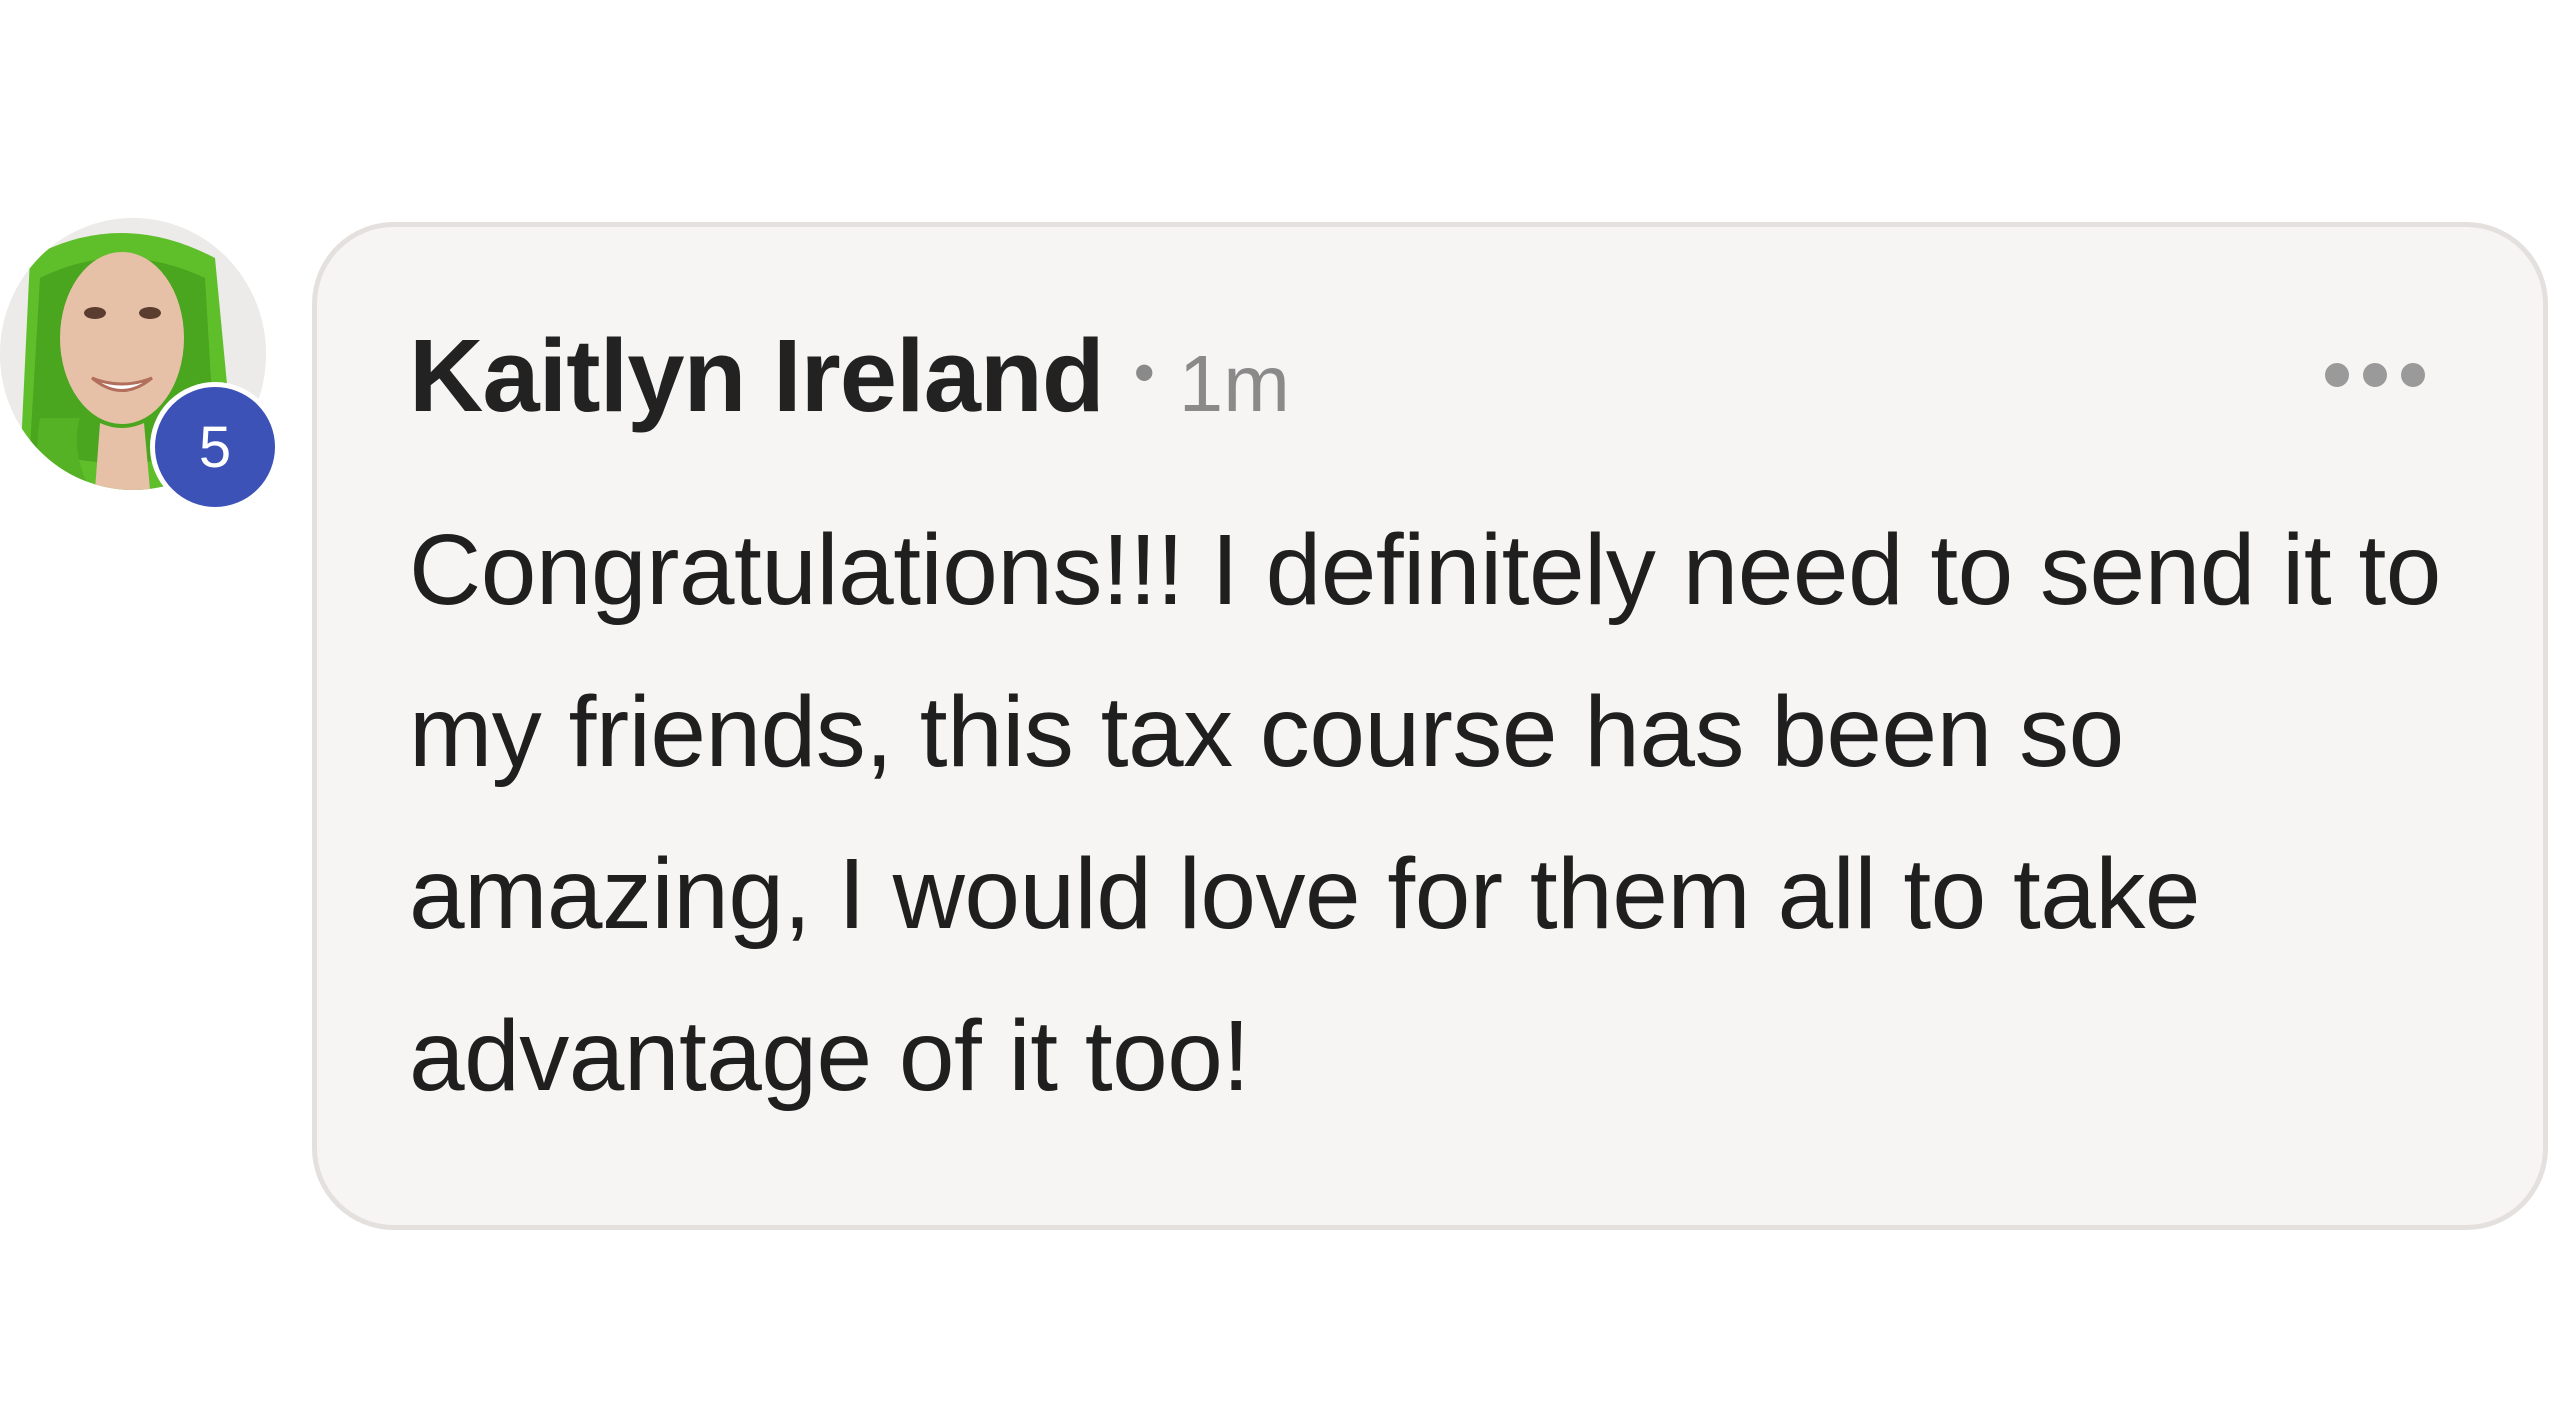  I want to click on more-options-button, so click(2375, 375).